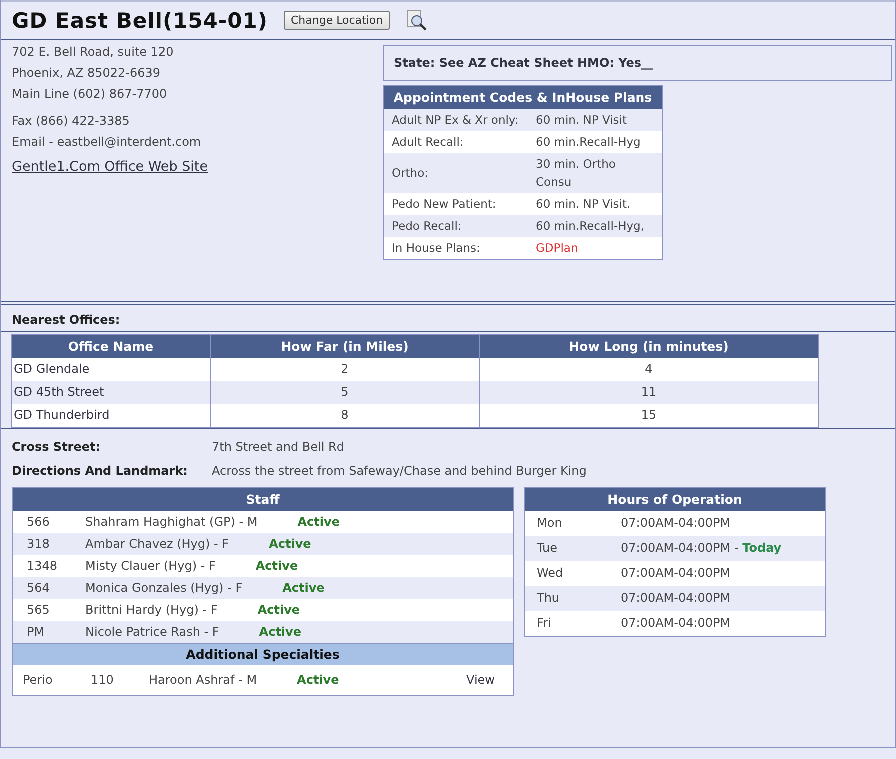 This screenshot has height=759, width=896. I want to click on staff-name: Brittni Hardy (Hyg) - F, so click(152, 610).